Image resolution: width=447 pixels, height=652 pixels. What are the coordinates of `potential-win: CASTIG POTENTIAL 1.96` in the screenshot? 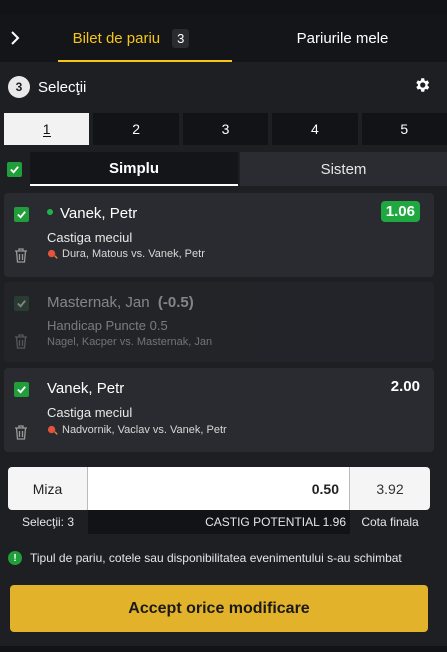 It's located at (219, 522).